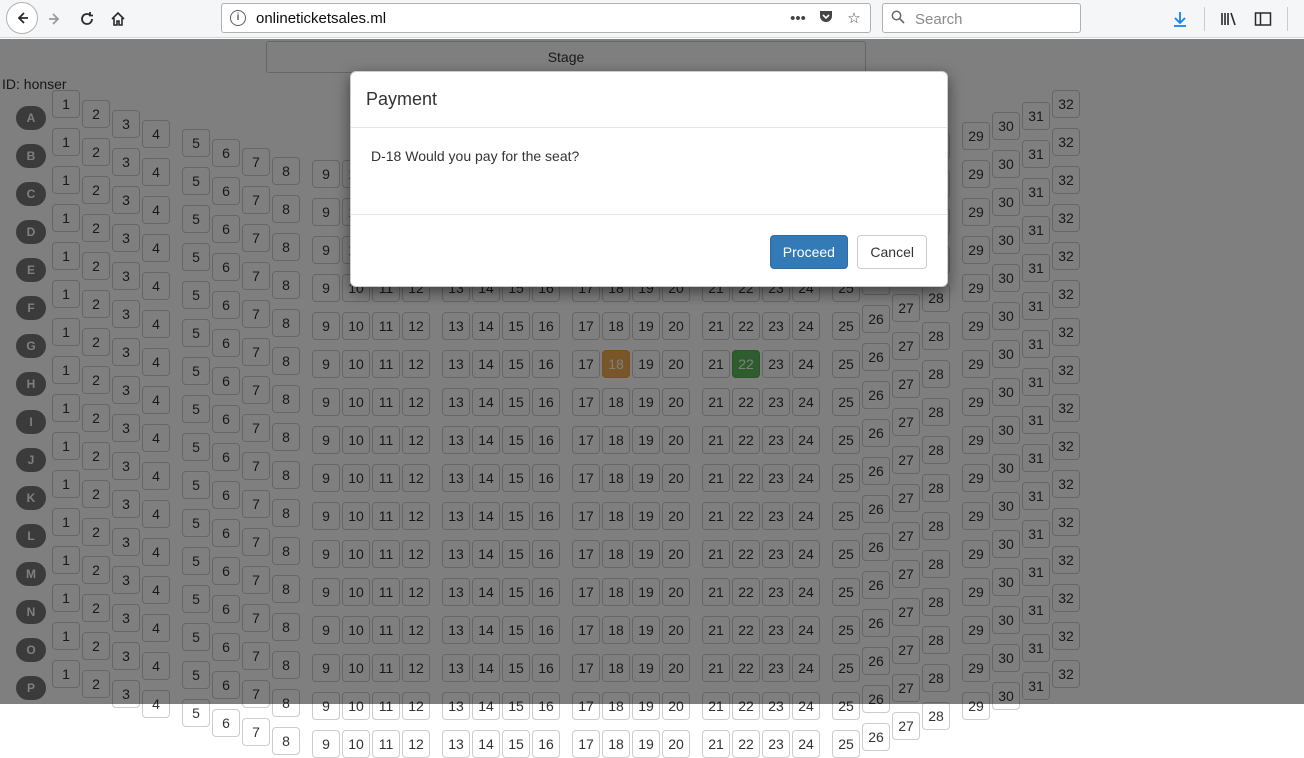 The image size is (1304, 758). I want to click on seat-p-22: 22, so click(746, 744).